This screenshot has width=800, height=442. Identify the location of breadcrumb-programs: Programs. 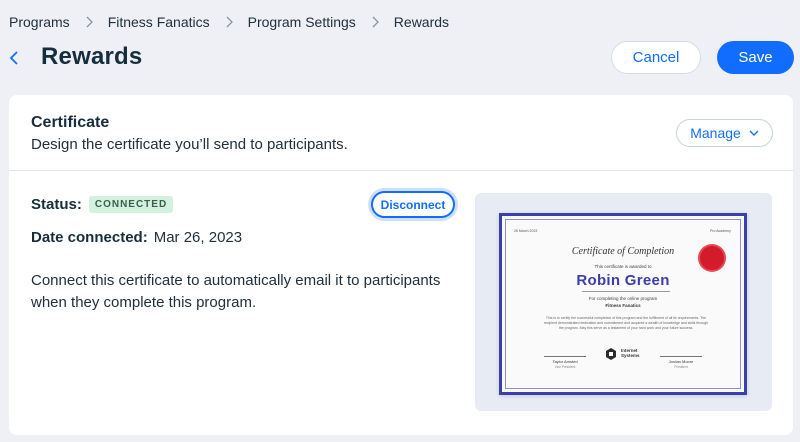
(39, 22).